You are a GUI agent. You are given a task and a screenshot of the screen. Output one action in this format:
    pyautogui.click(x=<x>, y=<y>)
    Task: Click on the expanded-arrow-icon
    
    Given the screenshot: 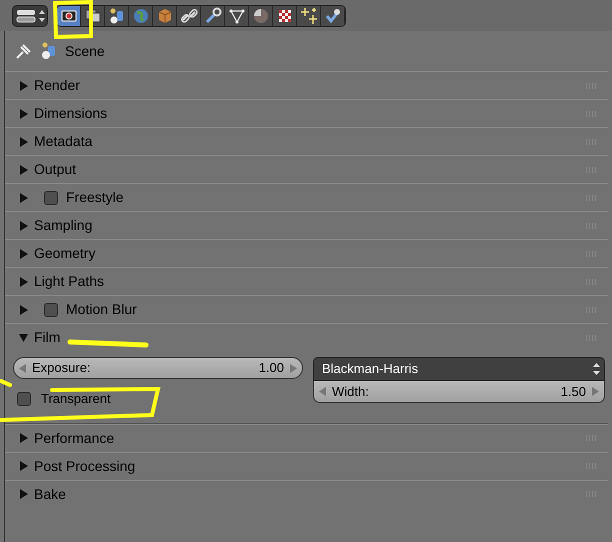 What is the action you would take?
    pyautogui.click(x=23, y=337)
    